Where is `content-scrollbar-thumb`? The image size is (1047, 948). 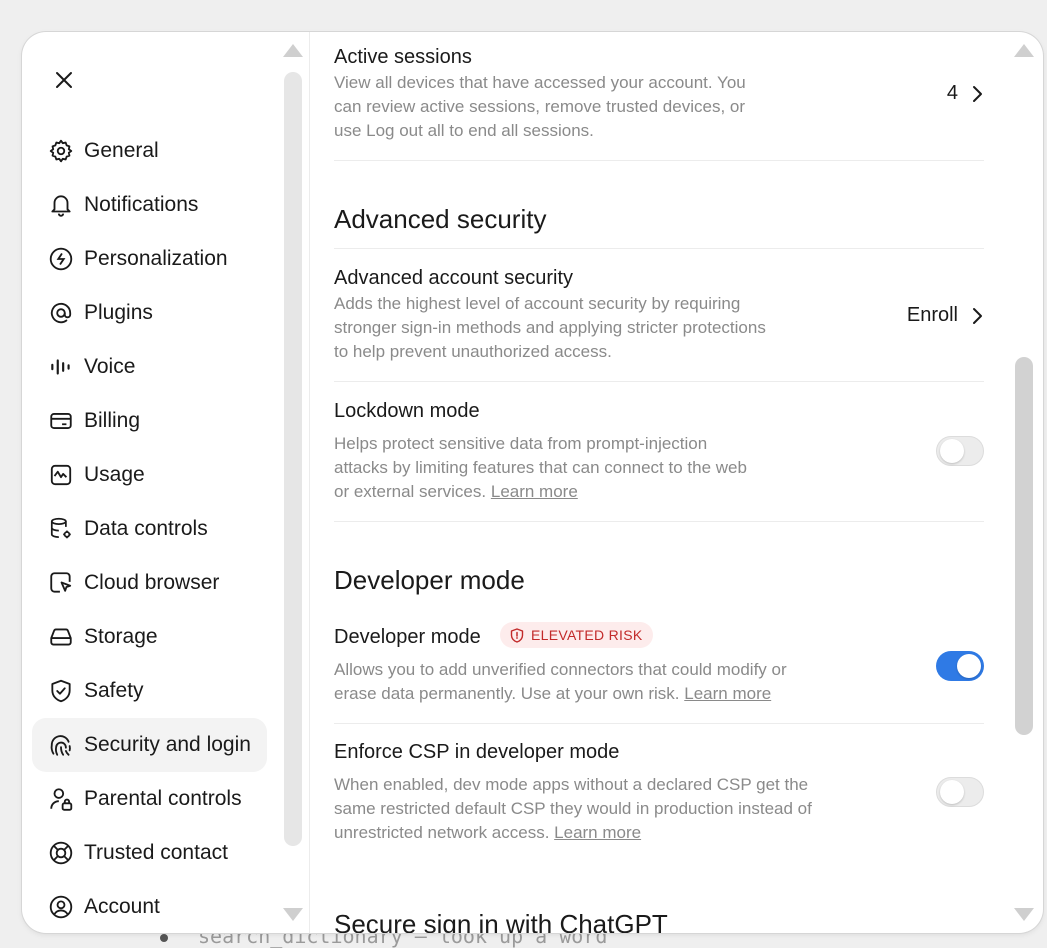 content-scrollbar-thumb is located at coordinates (1024, 546).